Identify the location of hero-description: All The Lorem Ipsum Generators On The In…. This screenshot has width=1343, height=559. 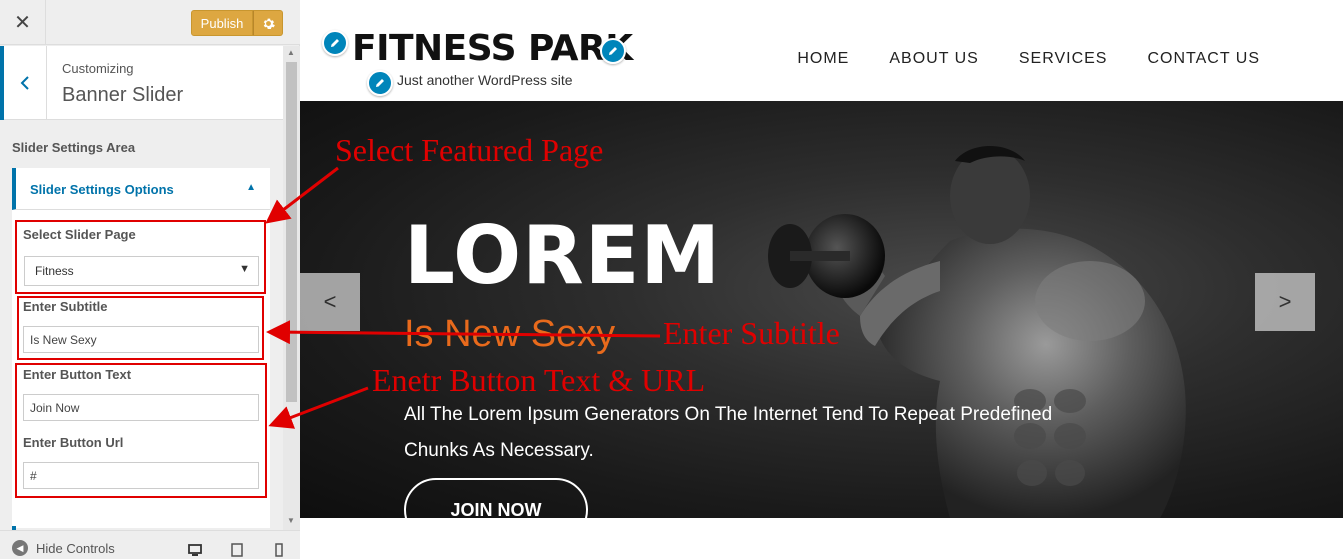
(728, 432).